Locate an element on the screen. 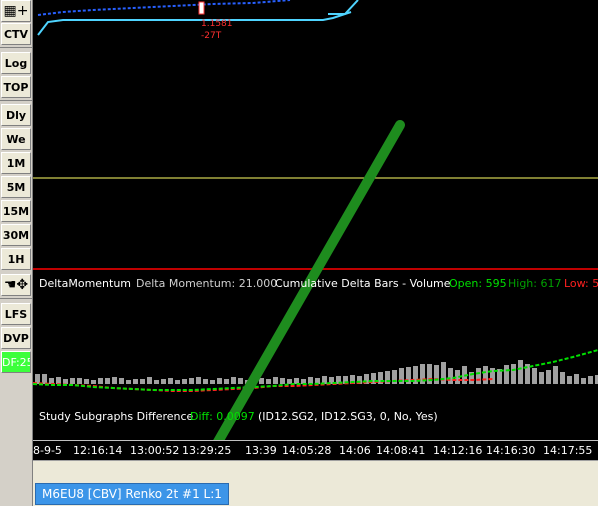  15m-button: 15M is located at coordinates (16, 211).